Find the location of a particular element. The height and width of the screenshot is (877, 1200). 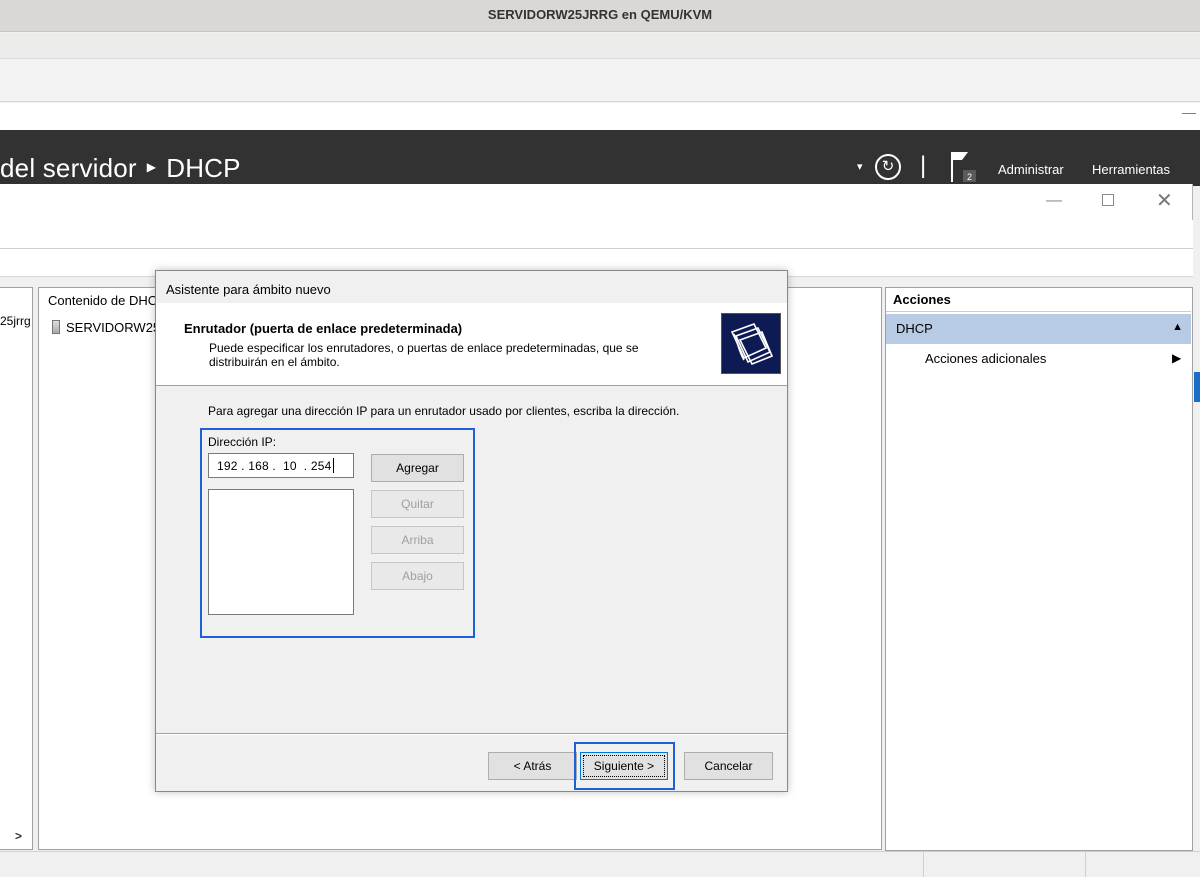

submenu-arrow-icon: ▶ is located at coordinates (1177, 358).